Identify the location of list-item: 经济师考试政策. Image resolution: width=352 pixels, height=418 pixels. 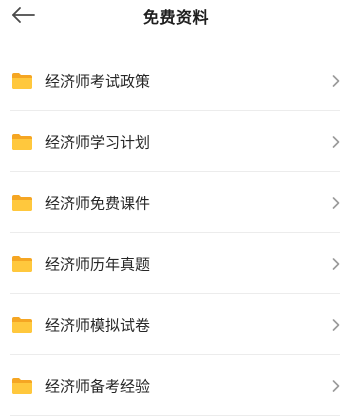
(176, 80).